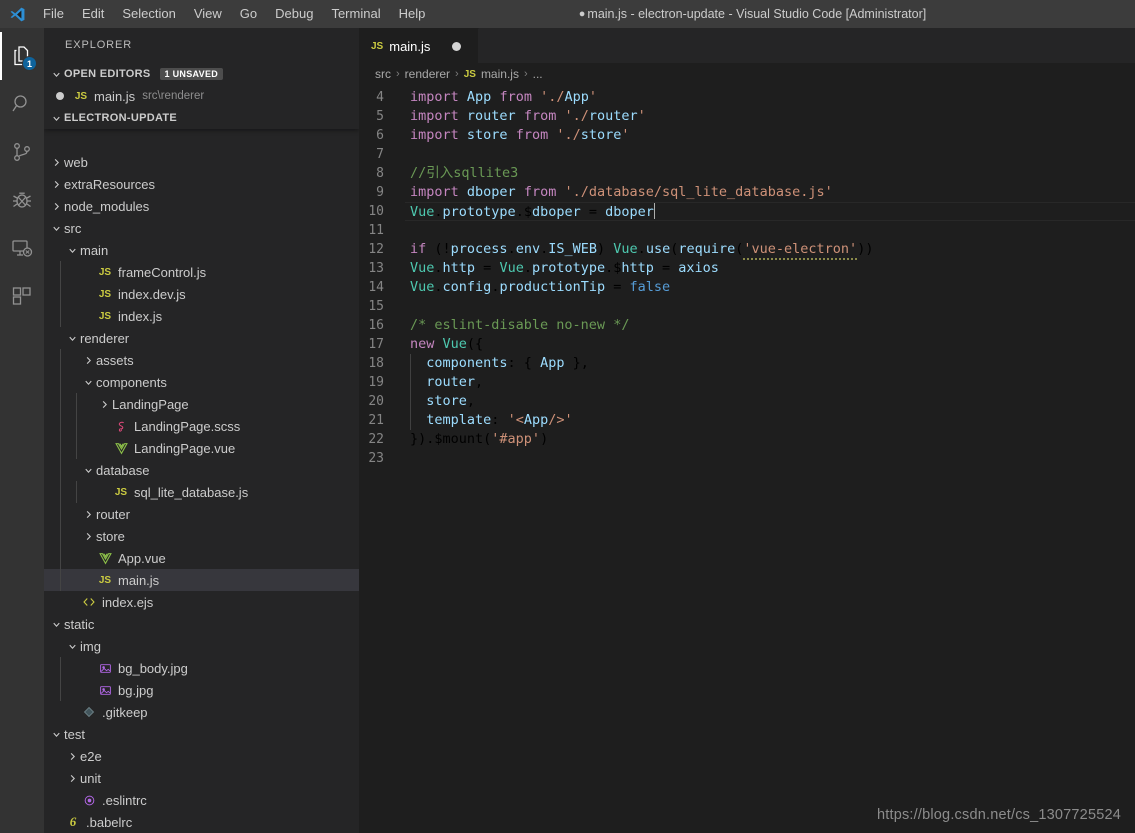 This screenshot has width=1135, height=833. What do you see at coordinates (770, 116) in the screenshot?
I see `code-line: import router from './router'` at bounding box center [770, 116].